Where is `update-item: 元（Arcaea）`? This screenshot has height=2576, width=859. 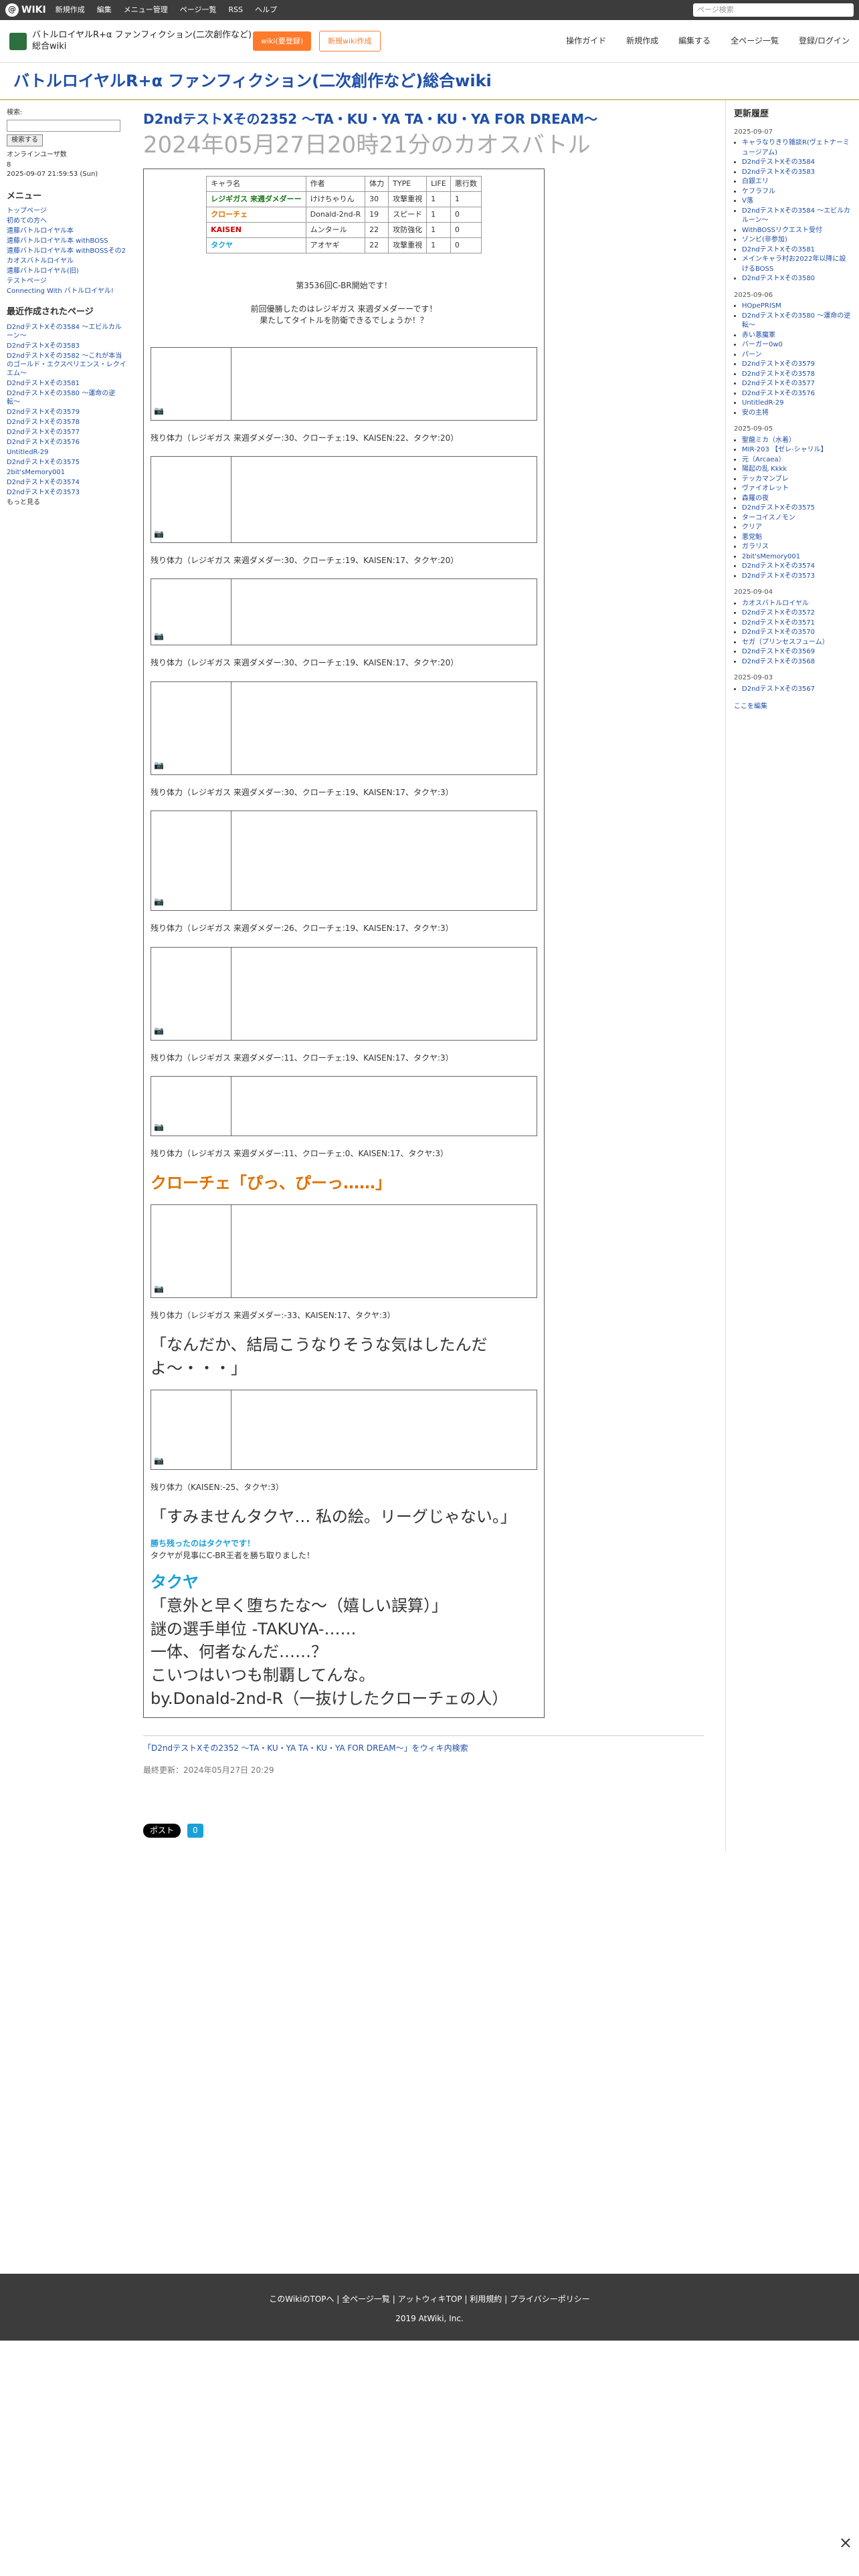 update-item: 元（Arcaea） is located at coordinates (796, 460).